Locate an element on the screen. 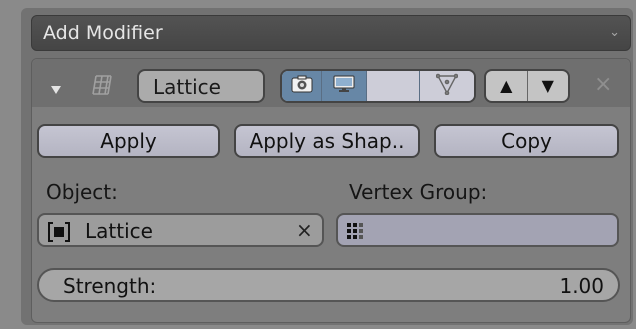 This screenshot has height=329, width=636. vertex-group-icon is located at coordinates (355, 233).